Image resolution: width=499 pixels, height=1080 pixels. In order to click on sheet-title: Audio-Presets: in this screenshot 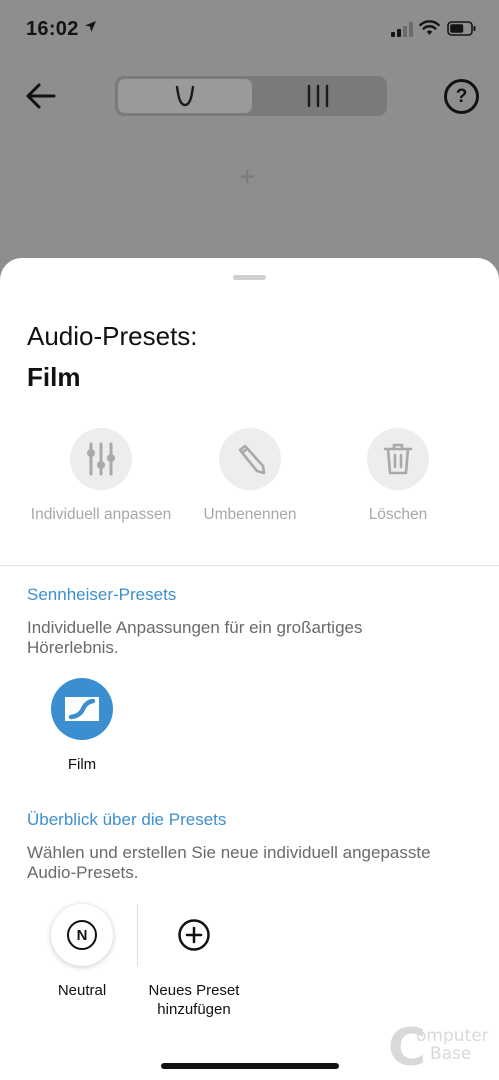, I will do `click(112, 336)`.